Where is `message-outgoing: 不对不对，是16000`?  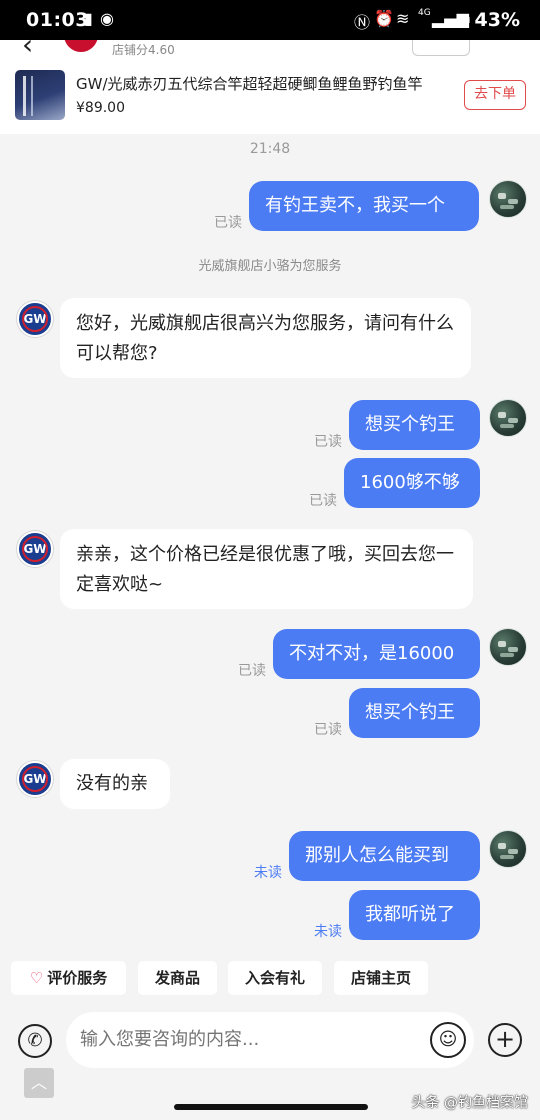
message-outgoing: 不对不对，是16000 is located at coordinates (376, 654).